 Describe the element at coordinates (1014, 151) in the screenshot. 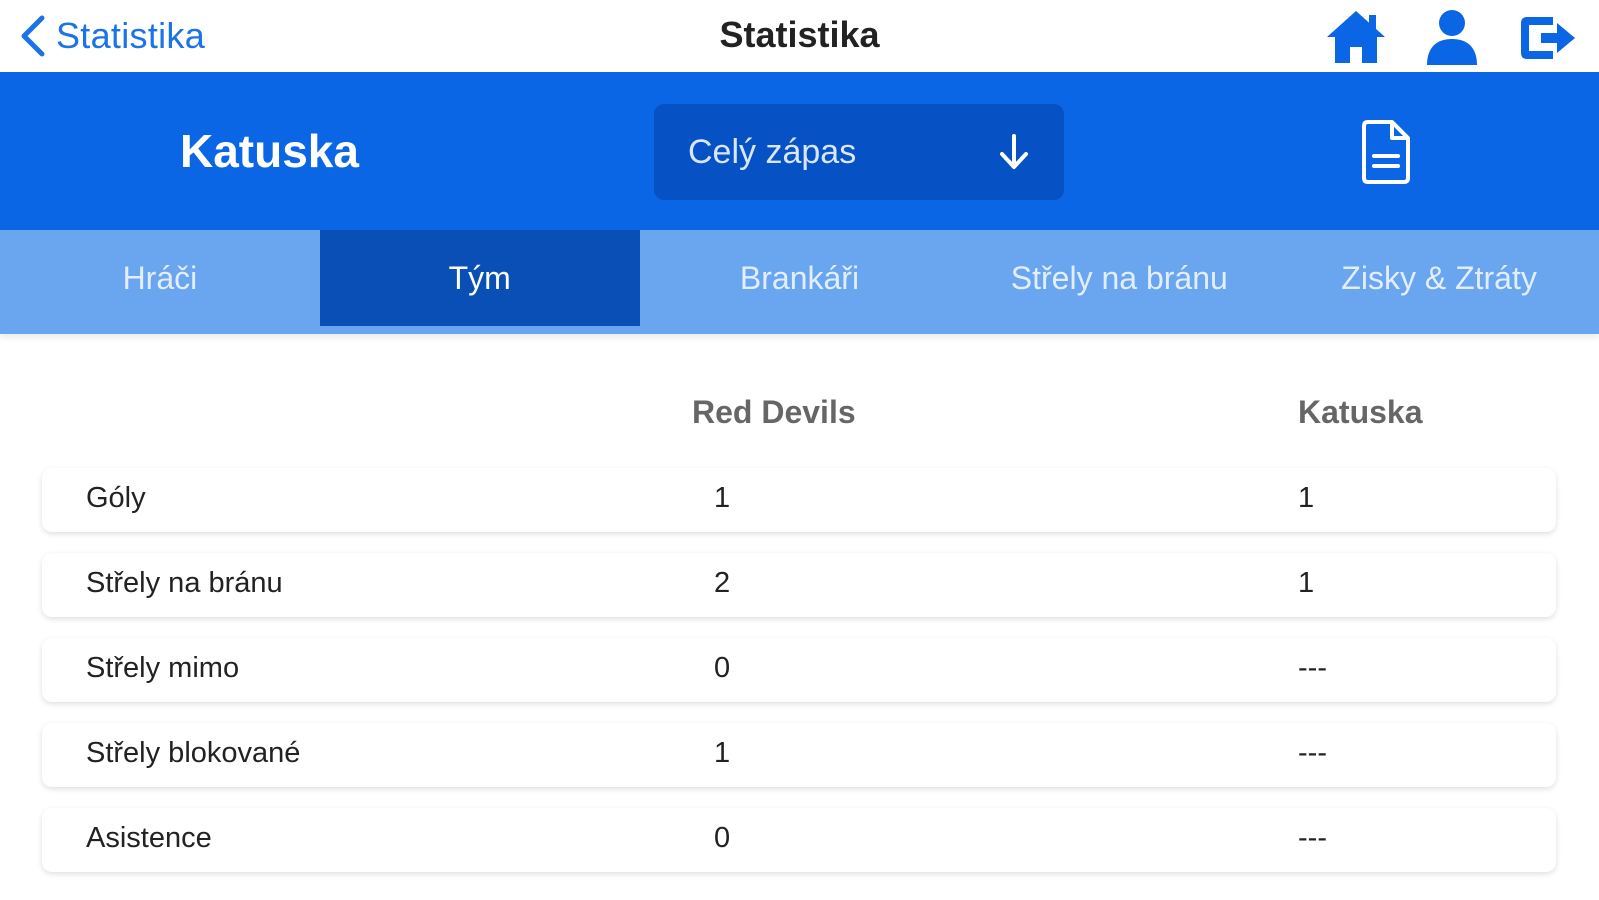

I see `arrow-down-icon` at that location.